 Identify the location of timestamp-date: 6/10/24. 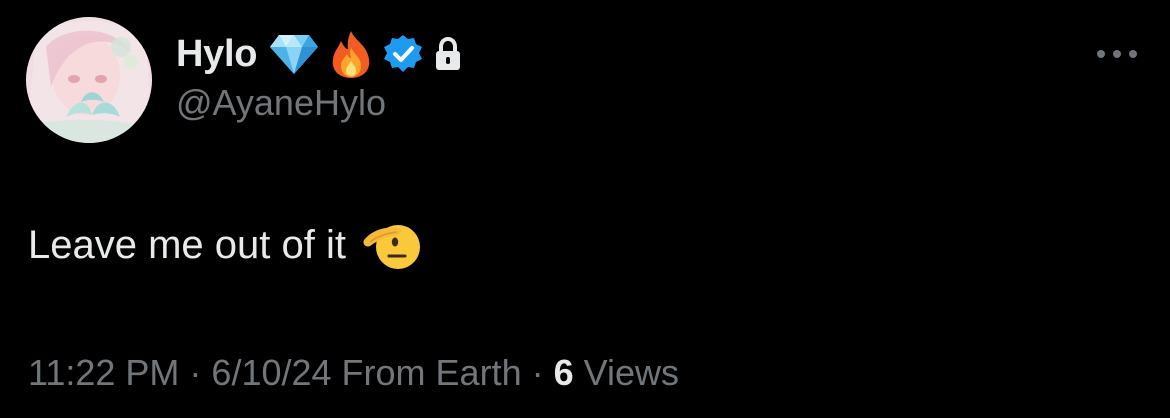
(271, 372).